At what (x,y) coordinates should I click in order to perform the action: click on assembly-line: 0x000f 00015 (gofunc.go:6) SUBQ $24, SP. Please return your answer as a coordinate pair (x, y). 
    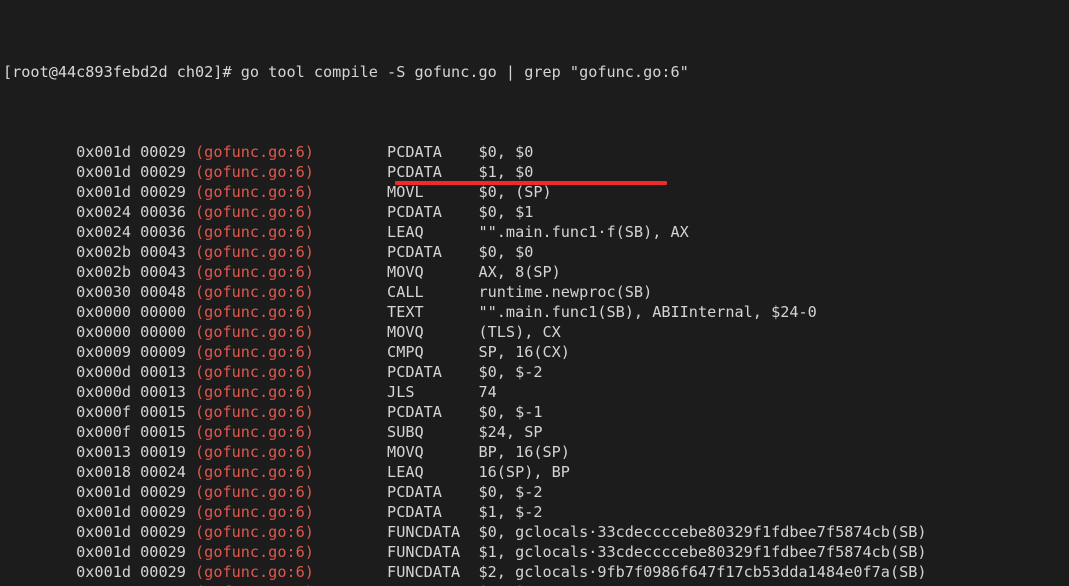
    Looking at the image, I should click on (465, 432).